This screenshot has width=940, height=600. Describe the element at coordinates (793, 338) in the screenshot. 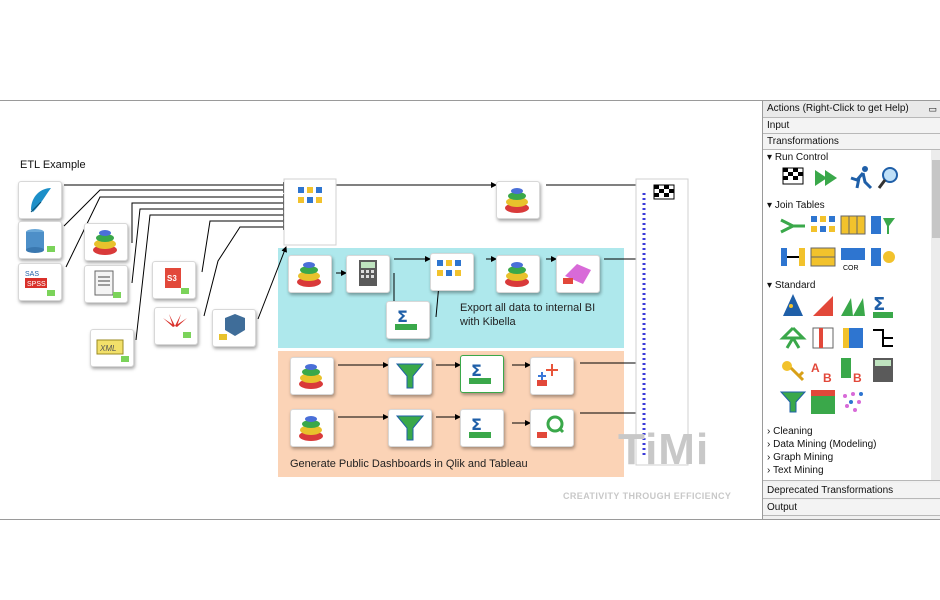

I see `tree-icon` at that location.